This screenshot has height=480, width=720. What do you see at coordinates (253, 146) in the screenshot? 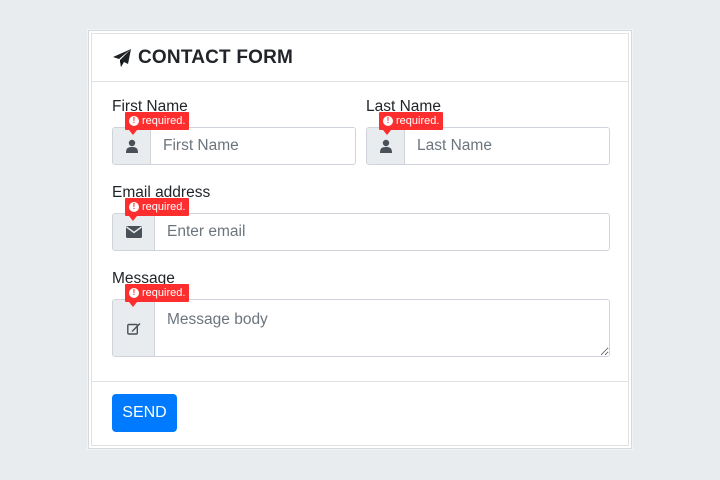
I see `first-name-input` at bounding box center [253, 146].